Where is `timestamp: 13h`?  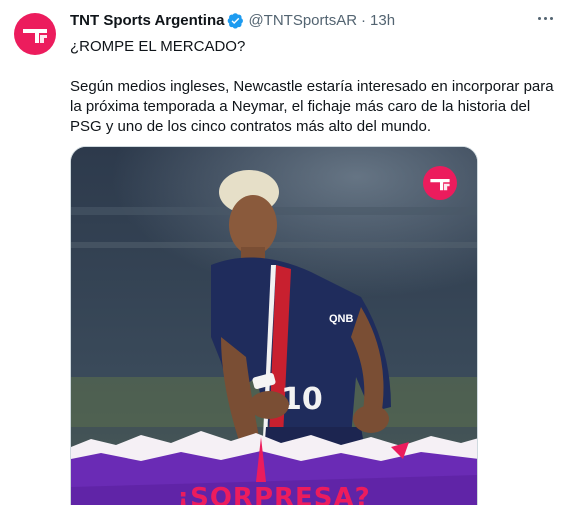 timestamp: 13h is located at coordinates (382, 20).